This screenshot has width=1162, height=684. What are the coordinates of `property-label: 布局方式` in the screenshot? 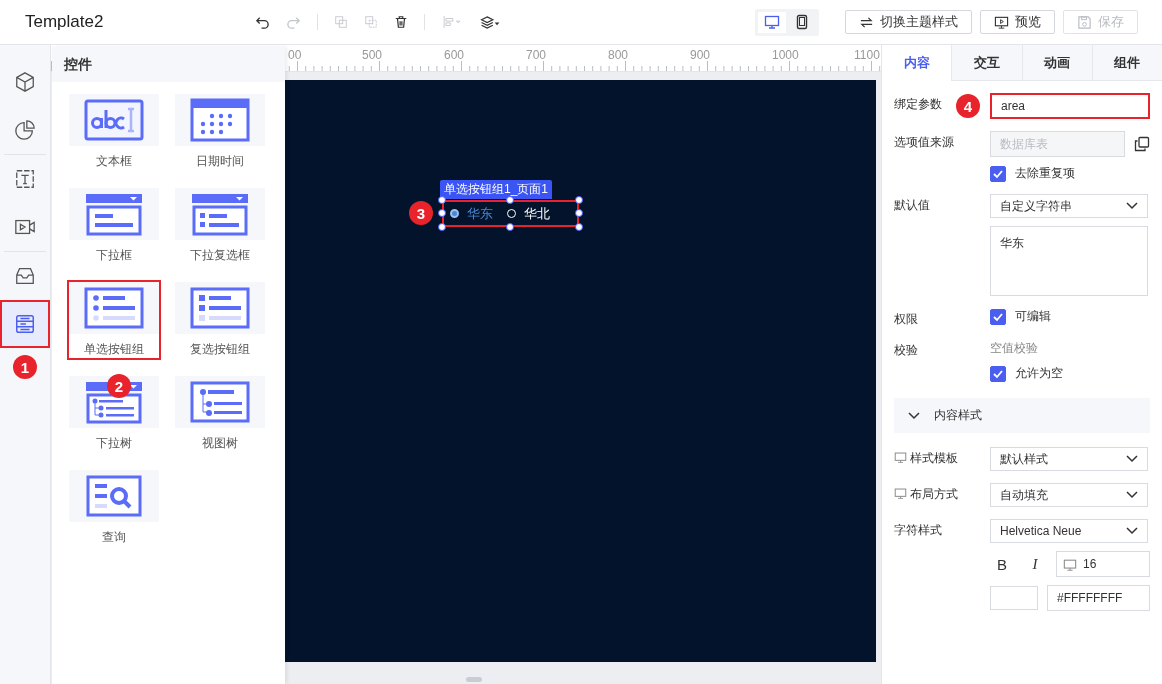 It's located at (934, 494).